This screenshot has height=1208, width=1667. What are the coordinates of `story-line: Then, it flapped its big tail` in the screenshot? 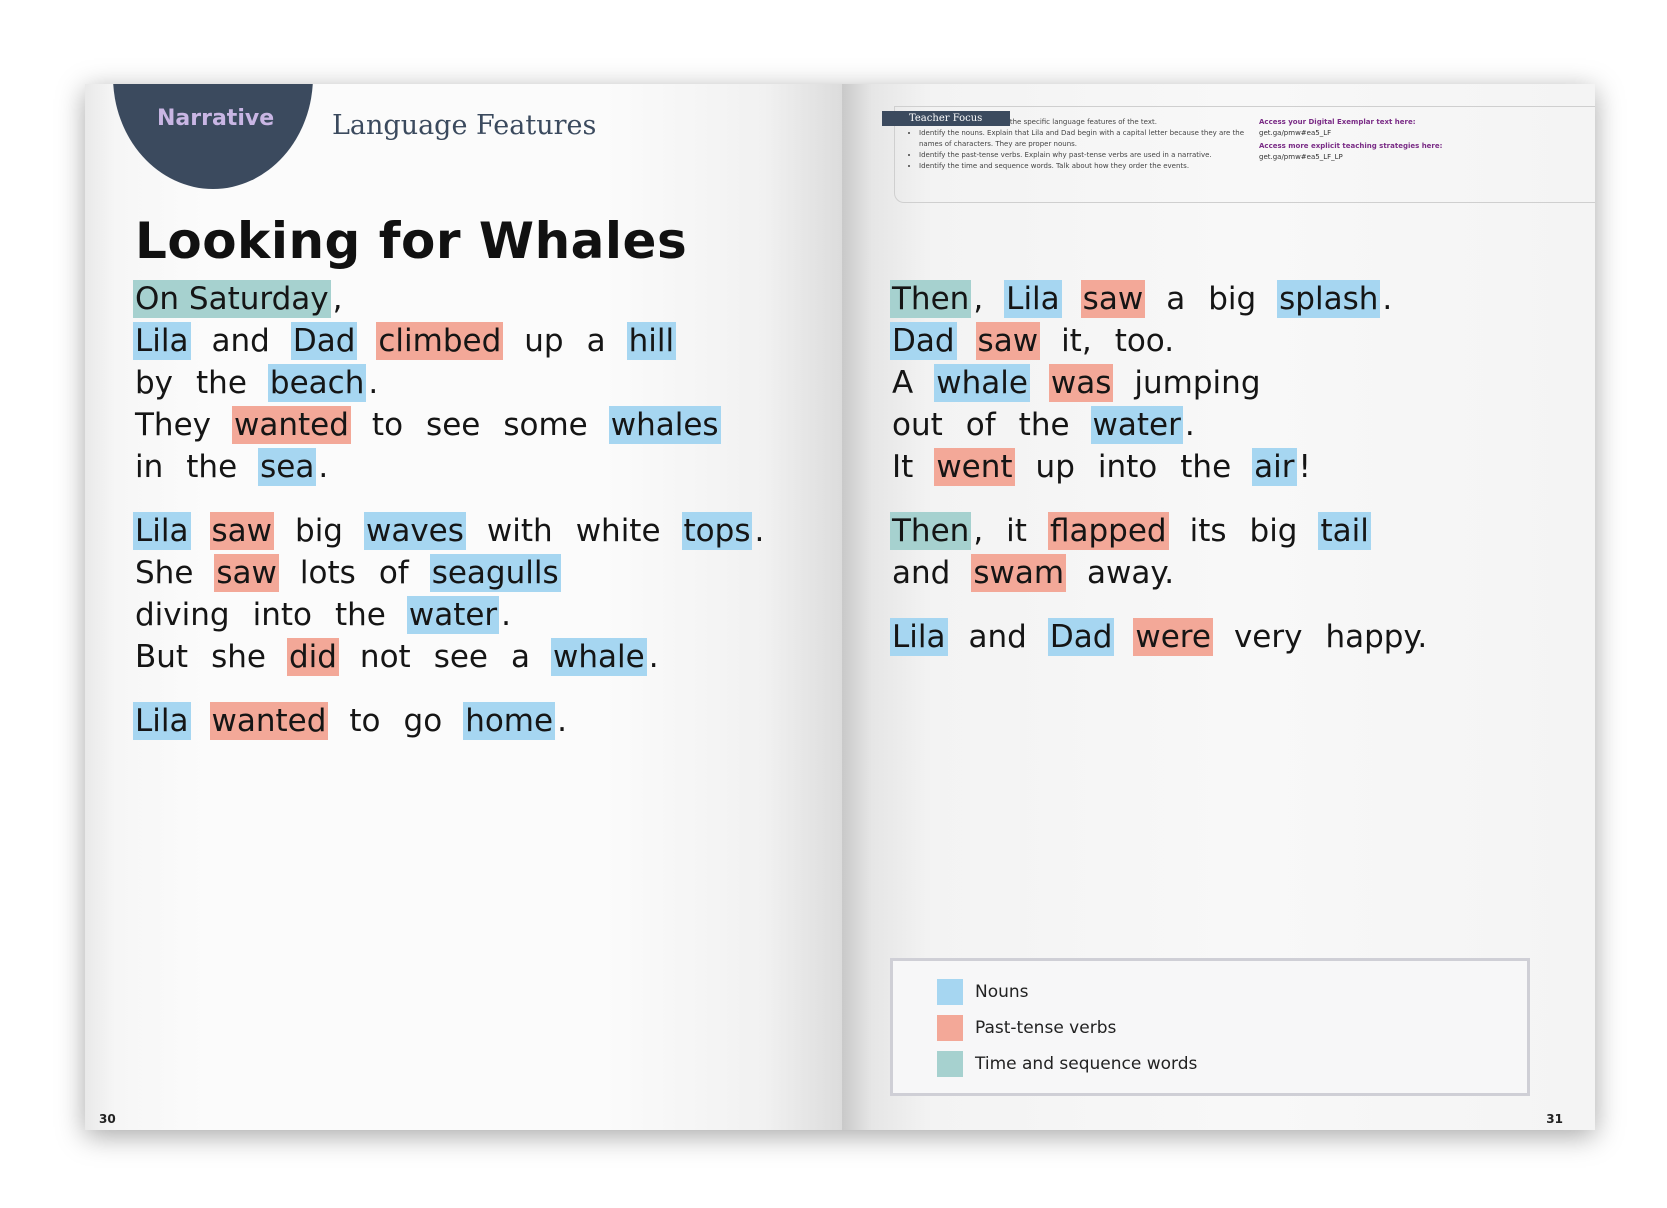 It's located at (1140, 531).